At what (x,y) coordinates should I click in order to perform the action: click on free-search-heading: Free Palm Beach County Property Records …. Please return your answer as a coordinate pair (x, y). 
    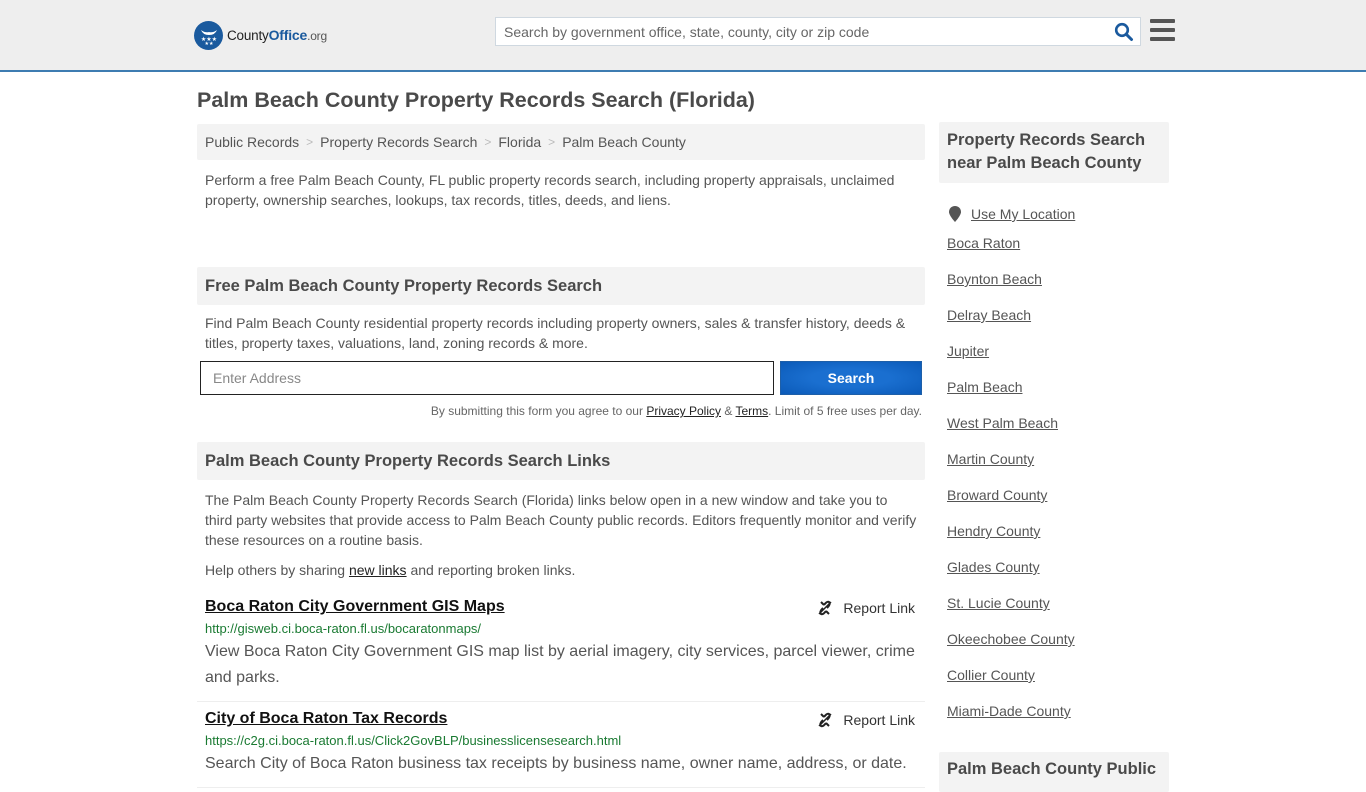
    Looking at the image, I should click on (561, 286).